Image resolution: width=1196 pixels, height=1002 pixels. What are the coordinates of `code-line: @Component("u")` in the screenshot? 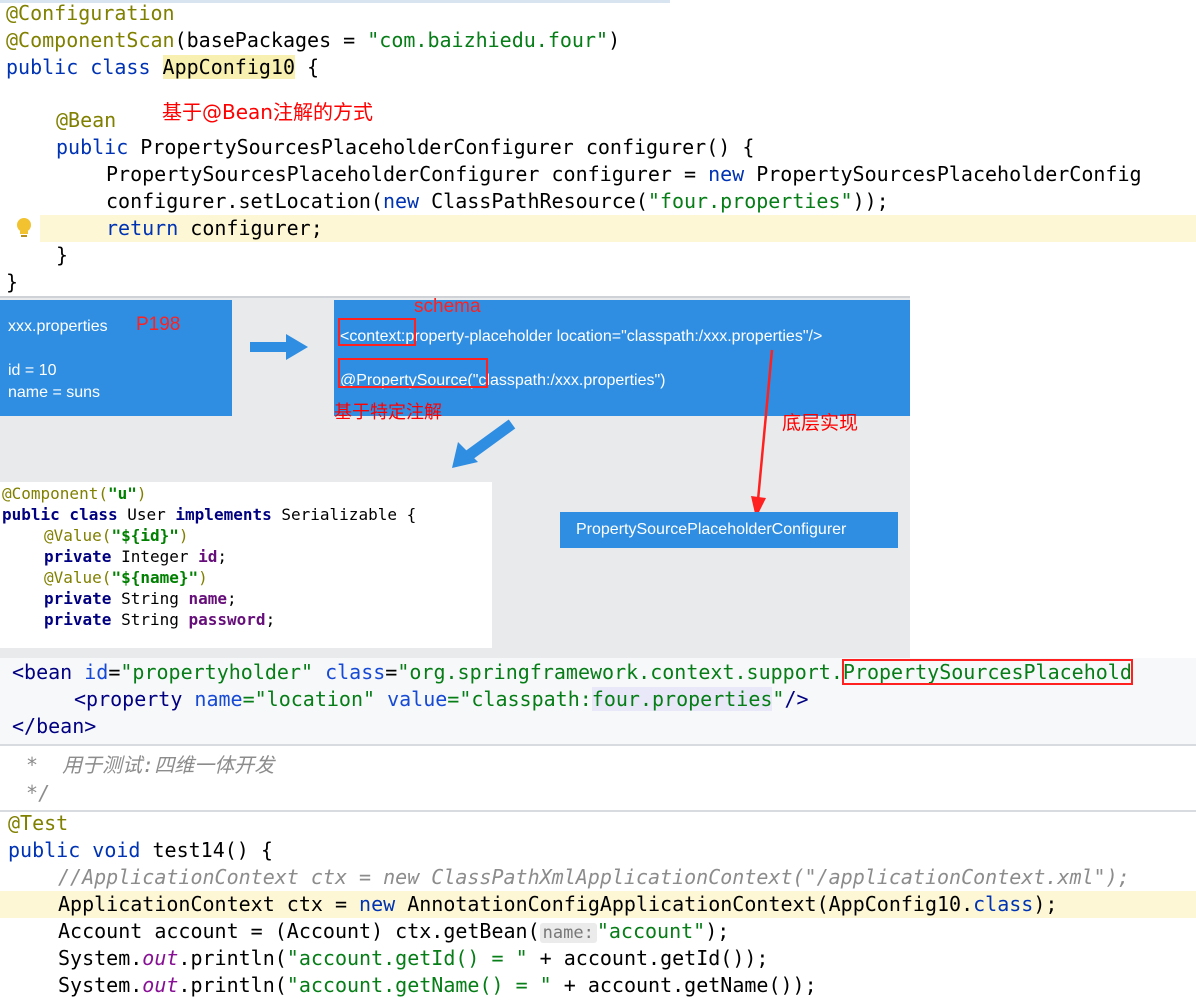 It's located at (74, 493).